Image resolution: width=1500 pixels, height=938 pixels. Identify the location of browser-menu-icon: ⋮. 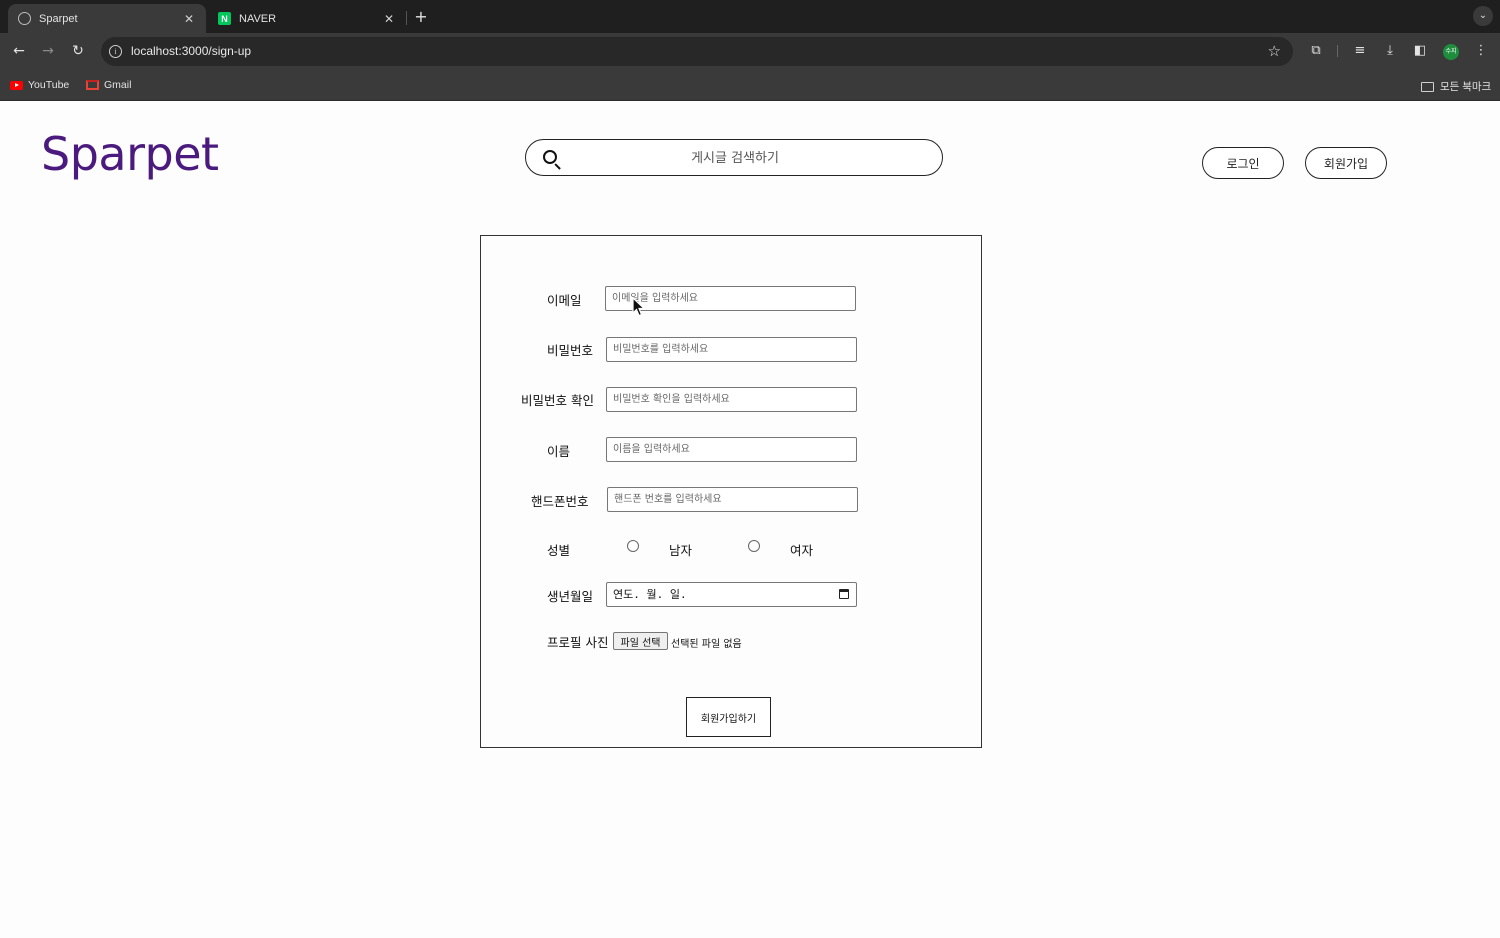
(1481, 51).